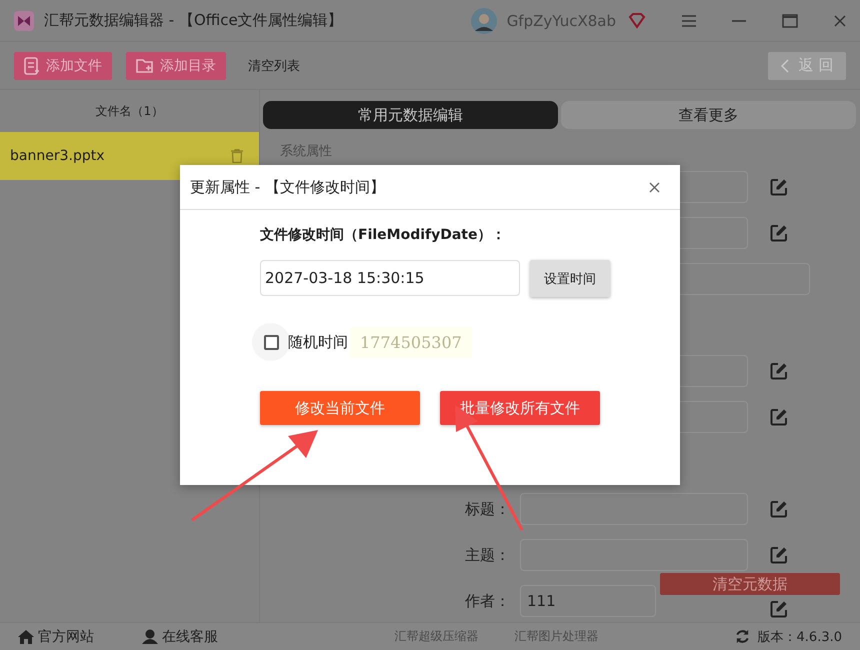  What do you see at coordinates (56, 637) in the screenshot?
I see `footer-link: 官方网站` at bounding box center [56, 637].